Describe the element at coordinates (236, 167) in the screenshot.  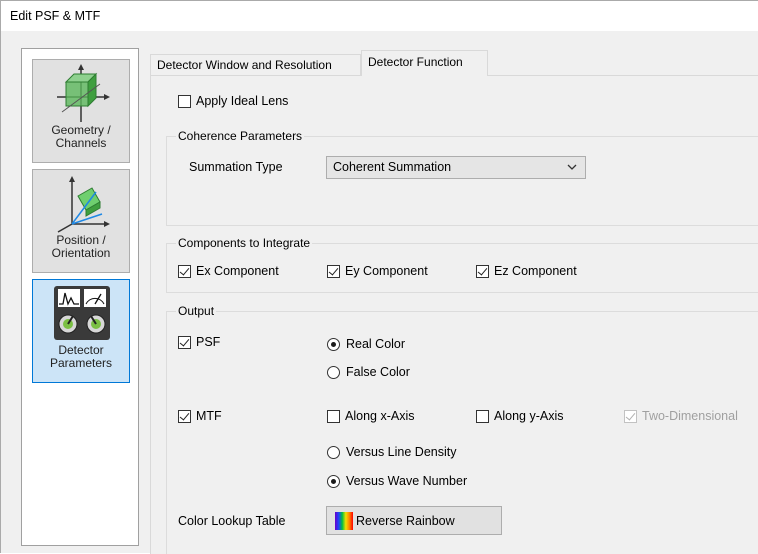
I see `summation-type-label: Summation Type` at that location.